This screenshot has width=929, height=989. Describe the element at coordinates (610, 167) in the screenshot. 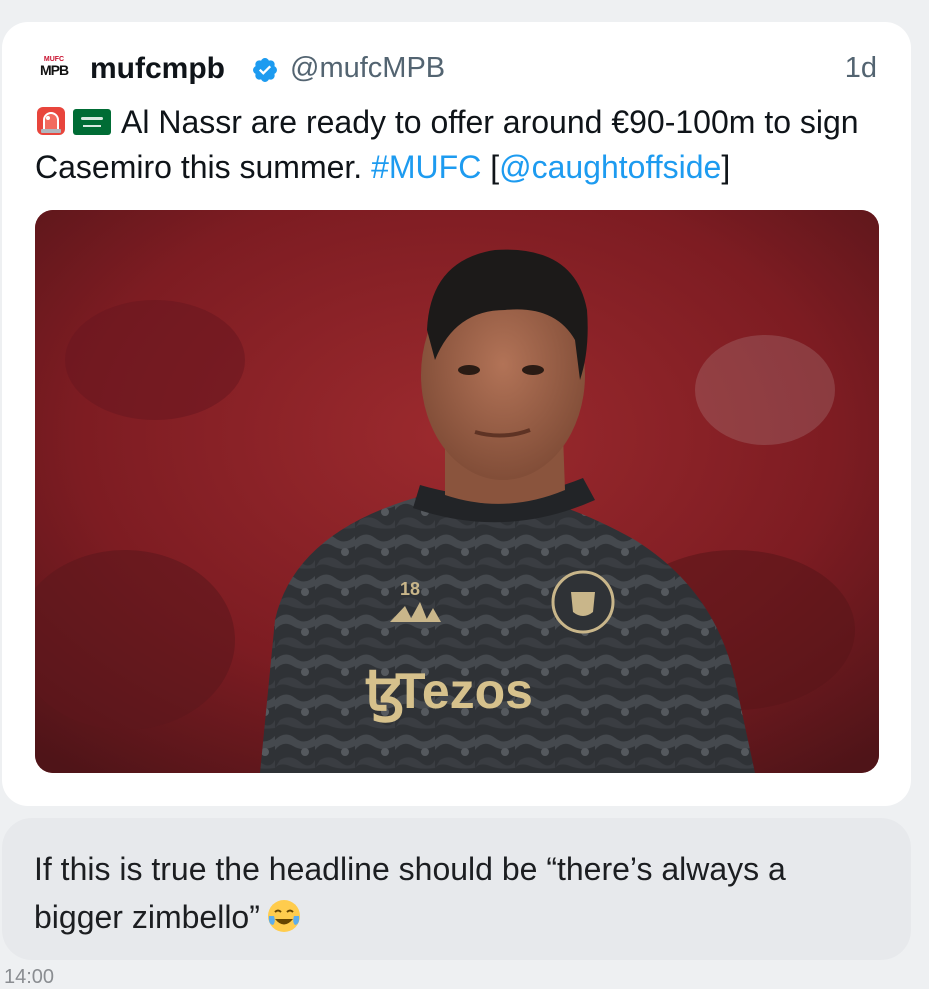

I see `mention-link: @caughtoffside` at that location.